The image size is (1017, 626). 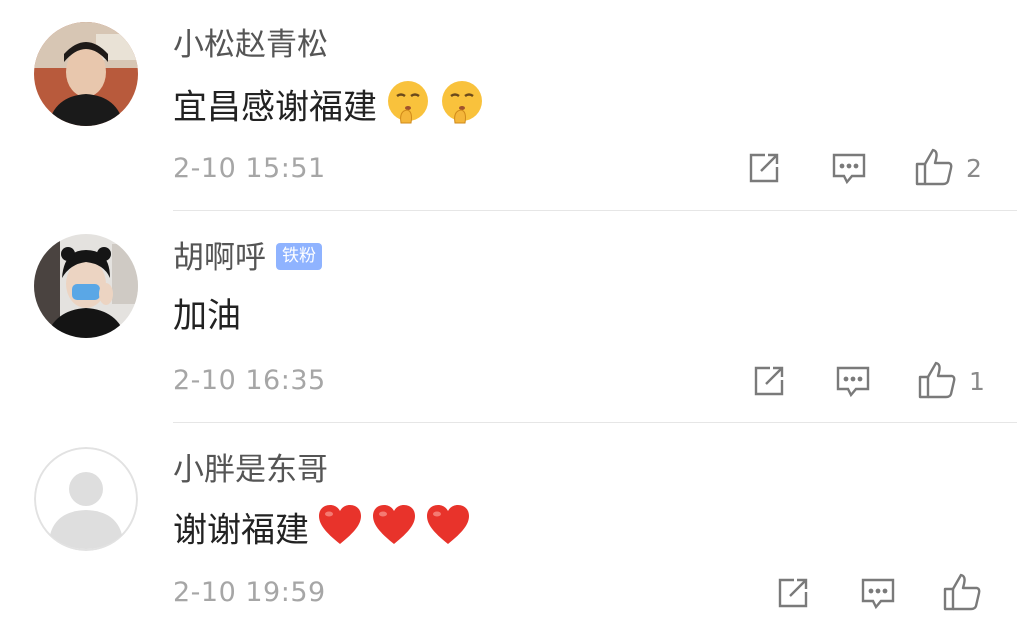 I want to click on username: 胡啊呼 铁粉, so click(x=247, y=258).